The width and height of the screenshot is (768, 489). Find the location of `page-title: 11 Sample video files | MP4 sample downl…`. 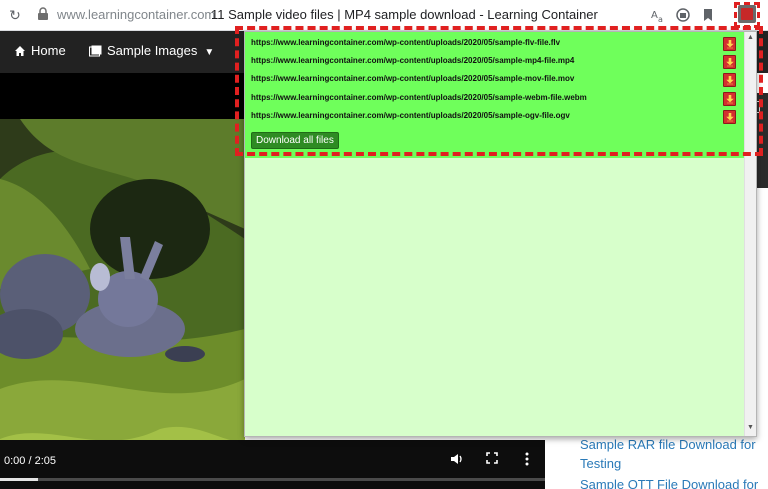

page-title: 11 Sample video files | MP4 sample downl… is located at coordinates (404, 14).